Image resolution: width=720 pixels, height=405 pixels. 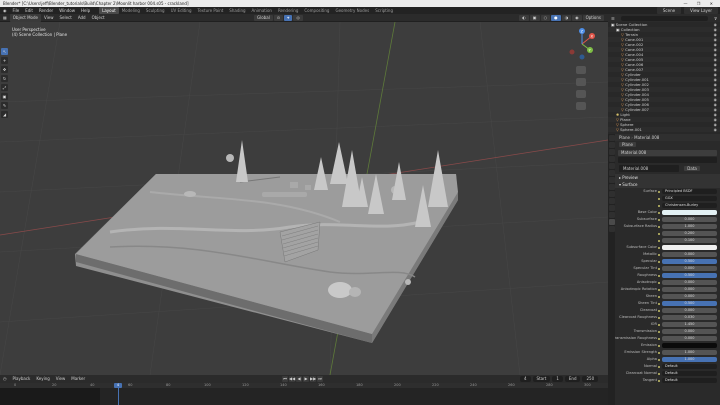 What do you see at coordinates (667, 184) in the screenshot?
I see `surface-section: ▾ Surface` at bounding box center [667, 184].